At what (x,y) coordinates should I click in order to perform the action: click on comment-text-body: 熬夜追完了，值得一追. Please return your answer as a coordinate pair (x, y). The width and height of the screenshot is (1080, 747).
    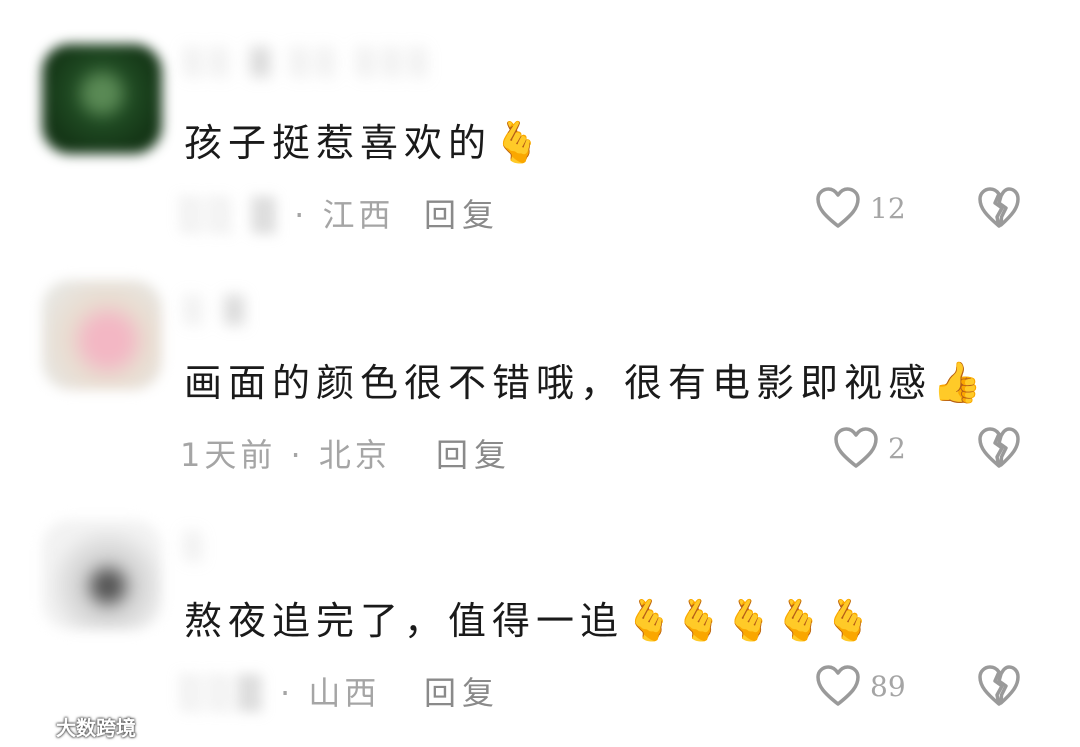
    Looking at the image, I should click on (404, 621).